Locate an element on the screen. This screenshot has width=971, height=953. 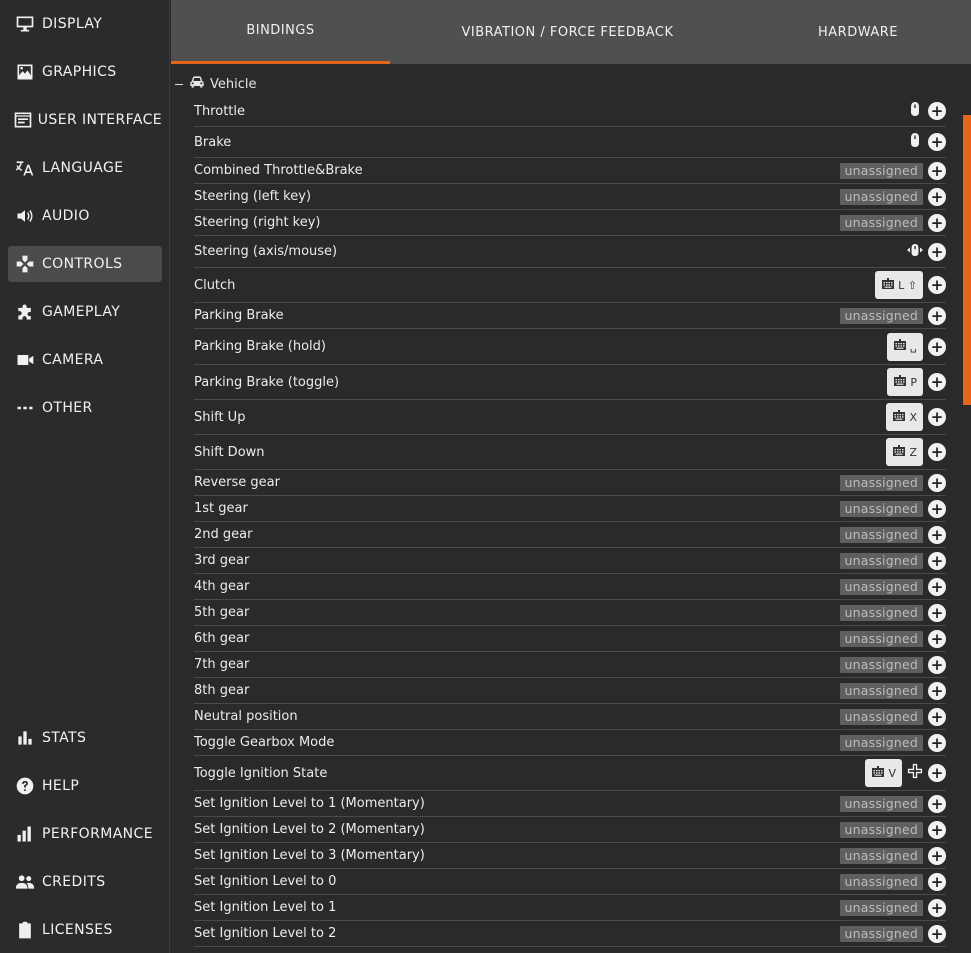
sidebar-item-credits: CREDITS is located at coordinates (85, 882).